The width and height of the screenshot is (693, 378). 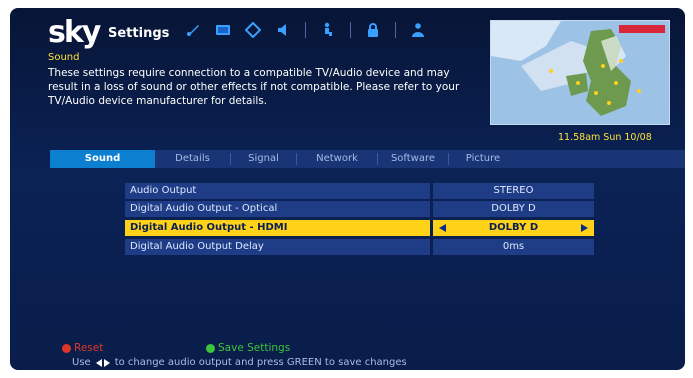 I want to click on header-icon-bar, so click(x=305, y=30).